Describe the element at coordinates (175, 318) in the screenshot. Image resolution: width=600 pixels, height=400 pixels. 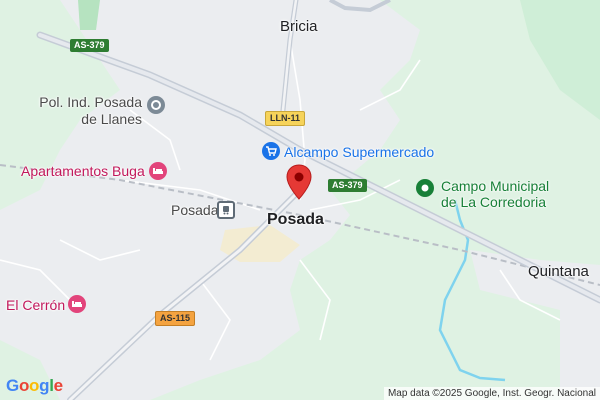
I see `road-shield-as115: AS-115` at that location.